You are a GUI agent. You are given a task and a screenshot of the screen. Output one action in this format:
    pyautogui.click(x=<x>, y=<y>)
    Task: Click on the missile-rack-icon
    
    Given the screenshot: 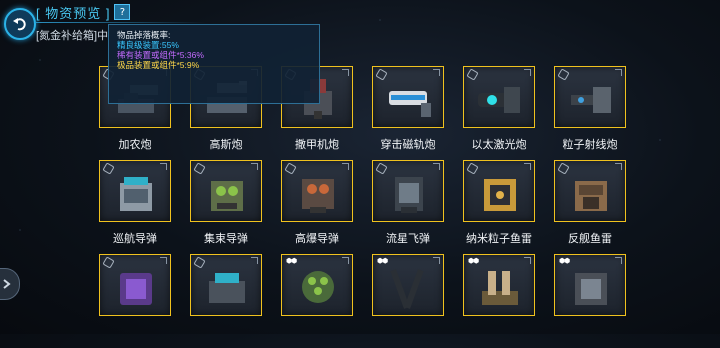 What is the action you would take?
    pyautogui.click(x=500, y=288)
    